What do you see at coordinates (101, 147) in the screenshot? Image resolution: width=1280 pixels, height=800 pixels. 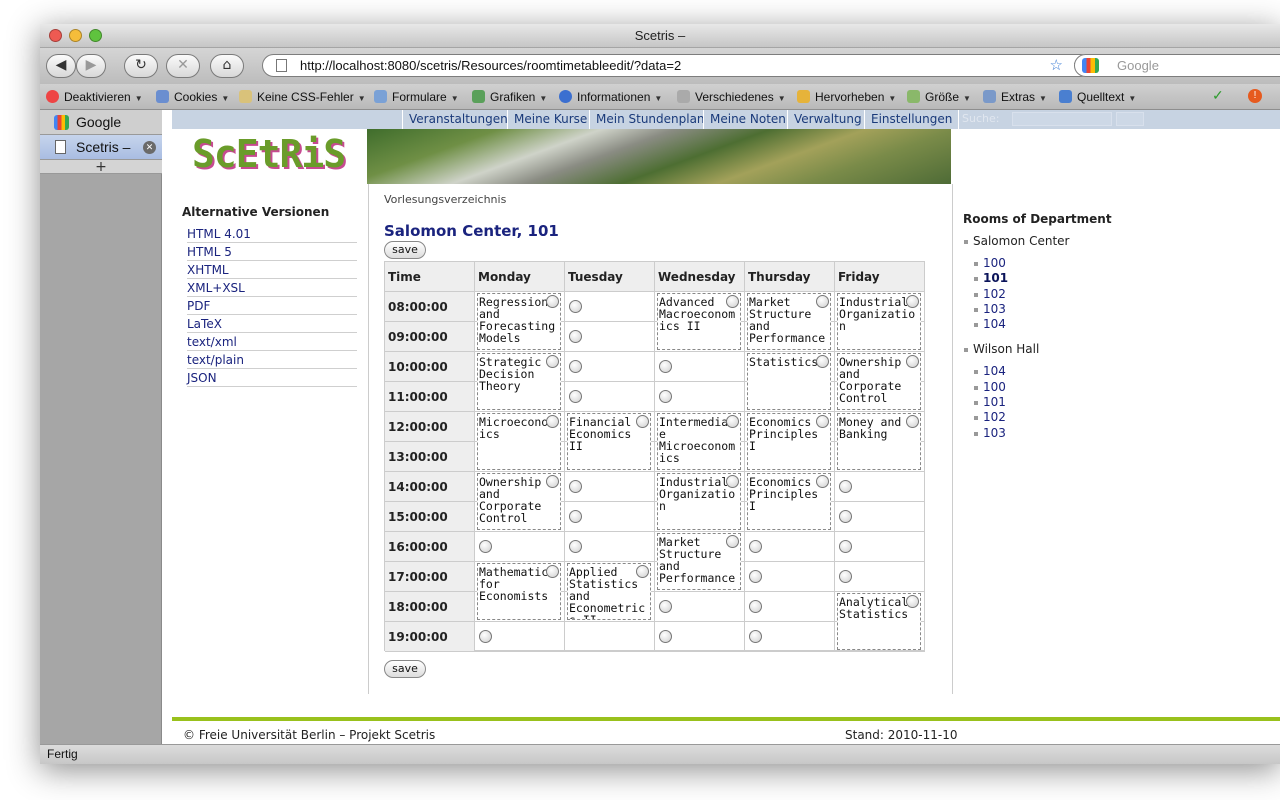 I see `tab-scetris: Scetris – ✕` at bounding box center [101, 147].